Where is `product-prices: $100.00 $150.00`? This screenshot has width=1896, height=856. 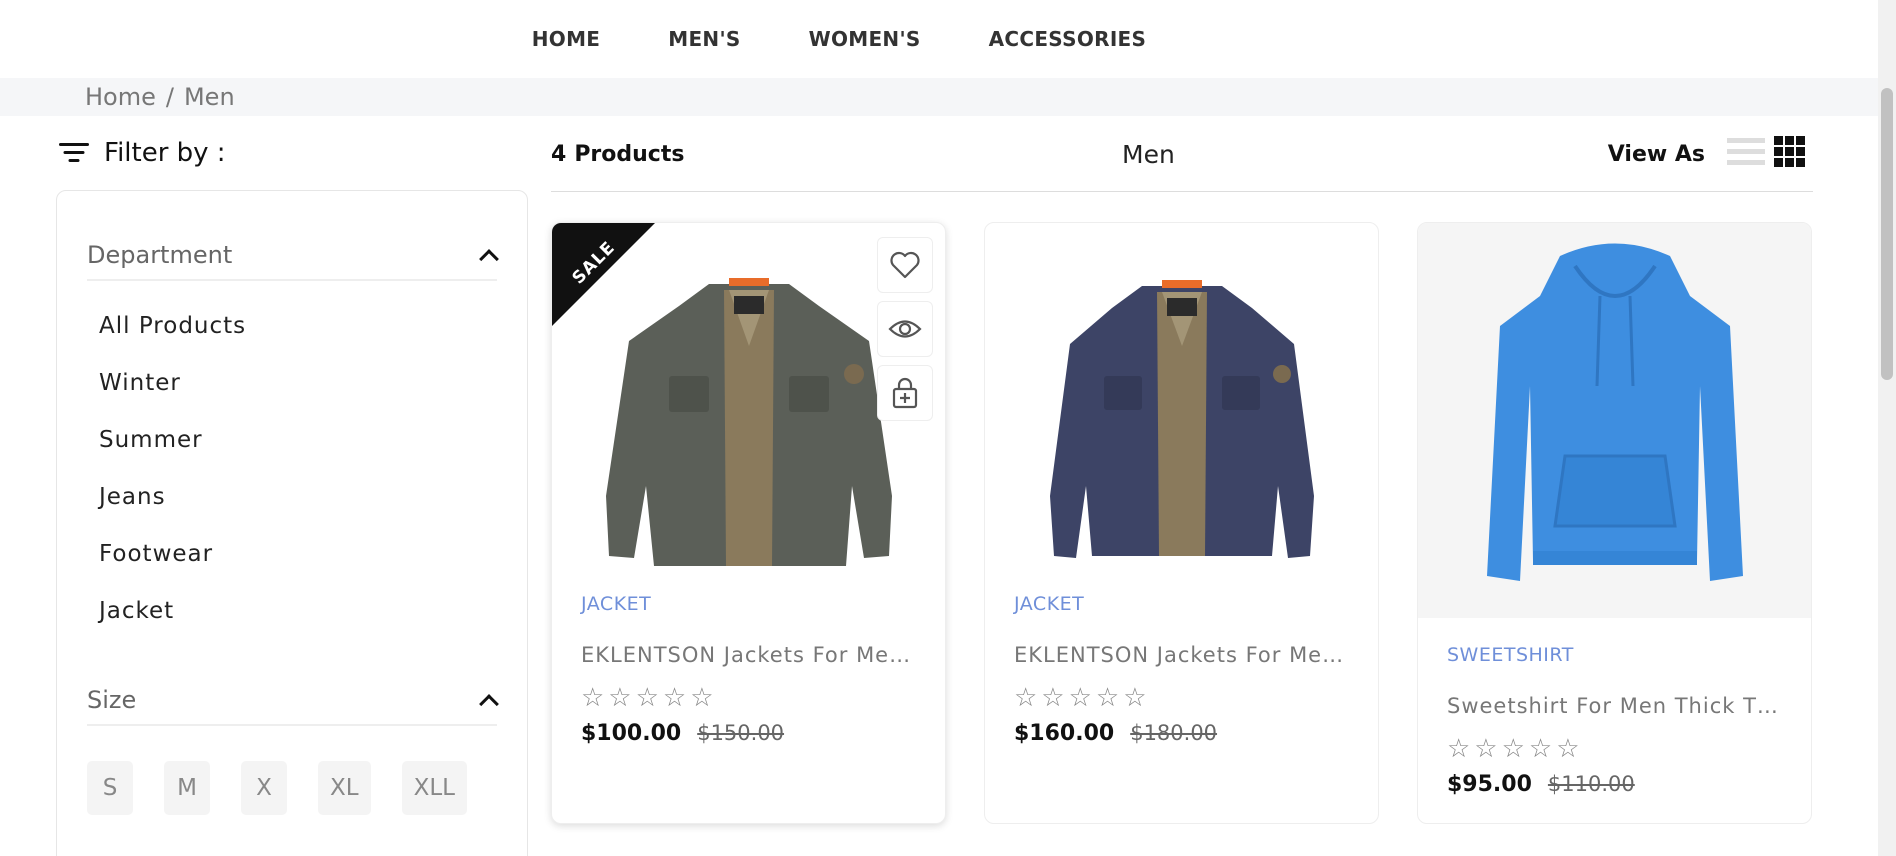 product-prices: $100.00 $150.00 is located at coordinates (751, 733).